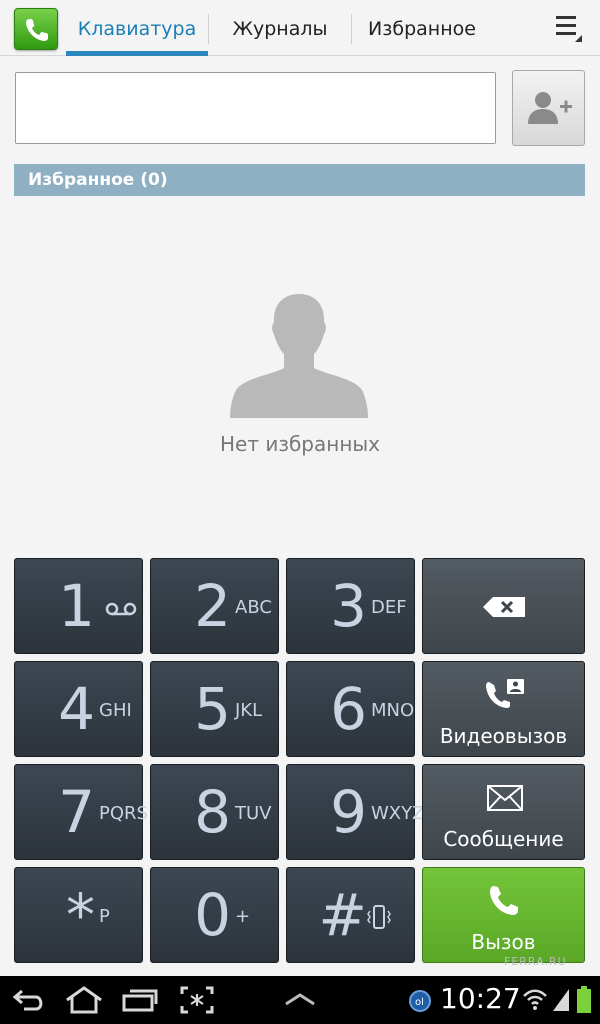 The height and width of the screenshot is (1024, 600). Describe the element at coordinates (503, 709) in the screenshot. I see `video-call-button: Видеовызов` at that location.